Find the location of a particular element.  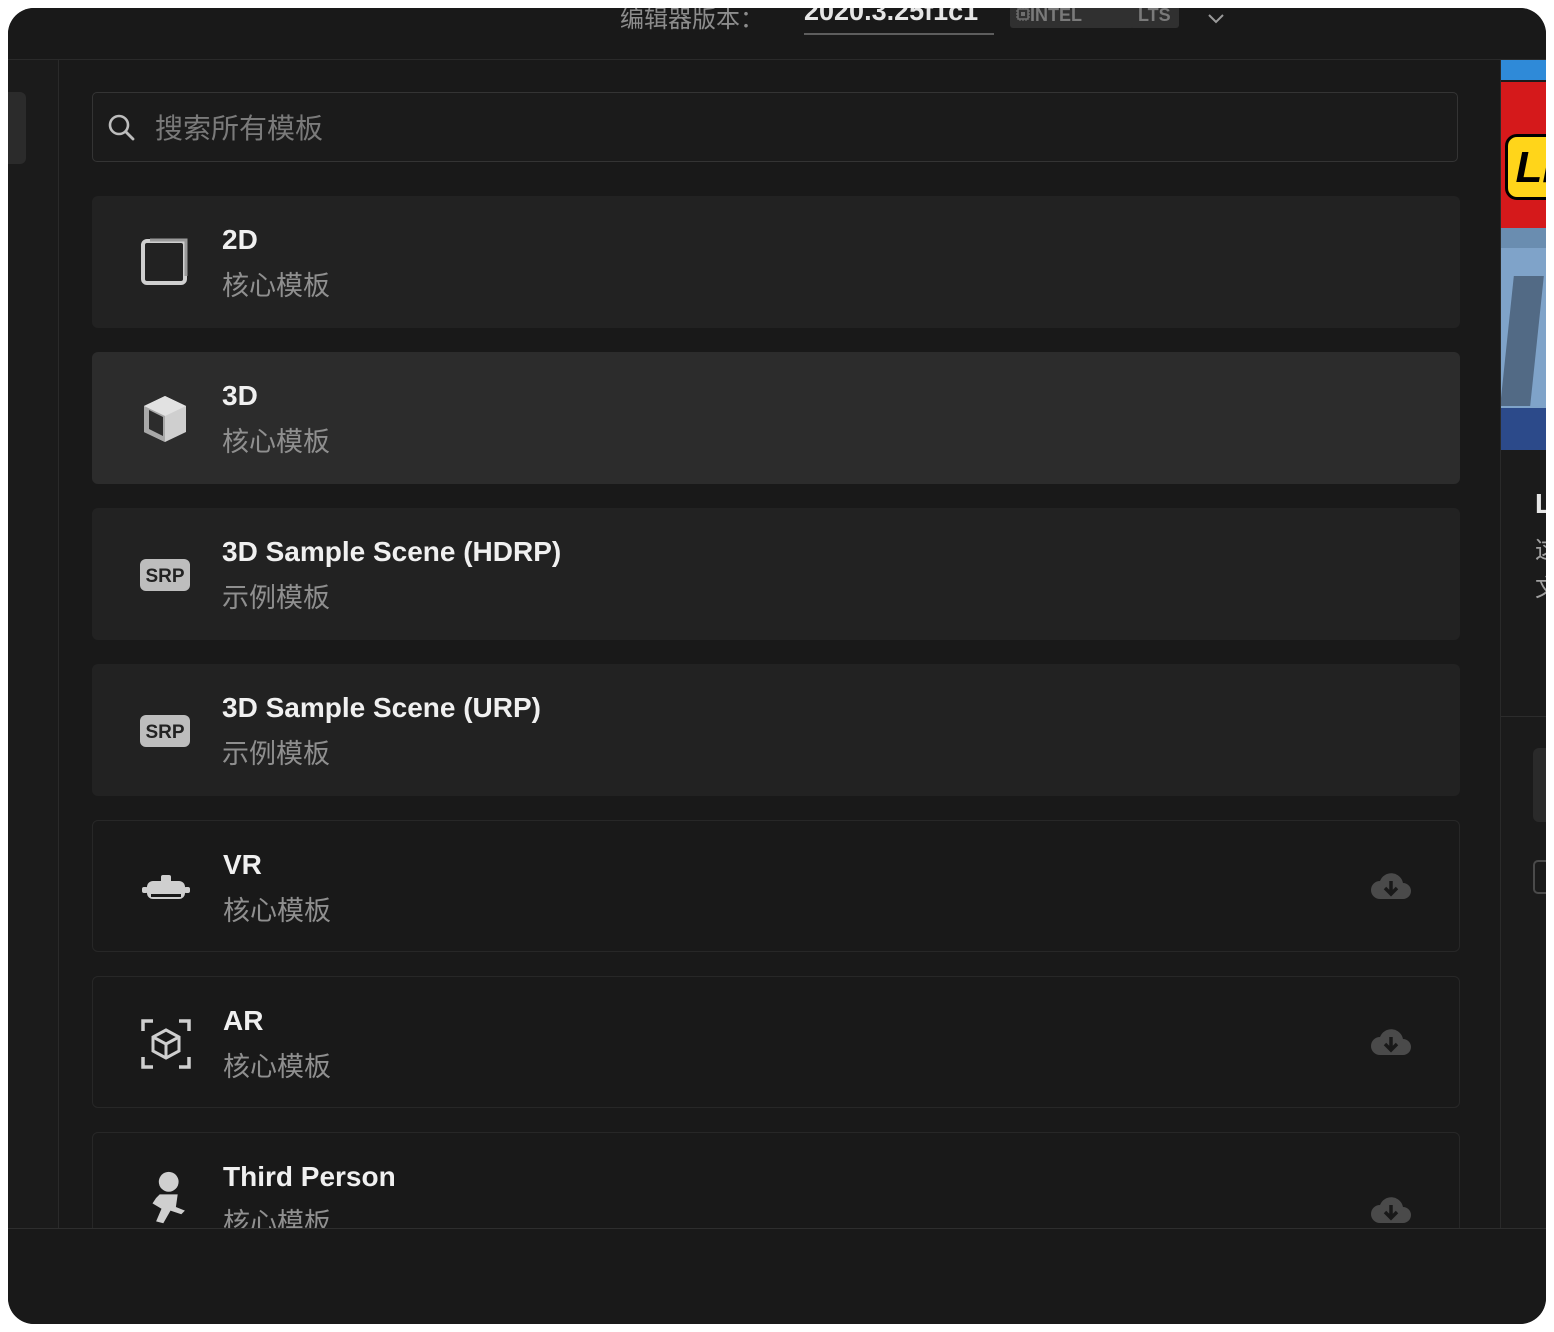

search-input is located at coordinates (795, 128).